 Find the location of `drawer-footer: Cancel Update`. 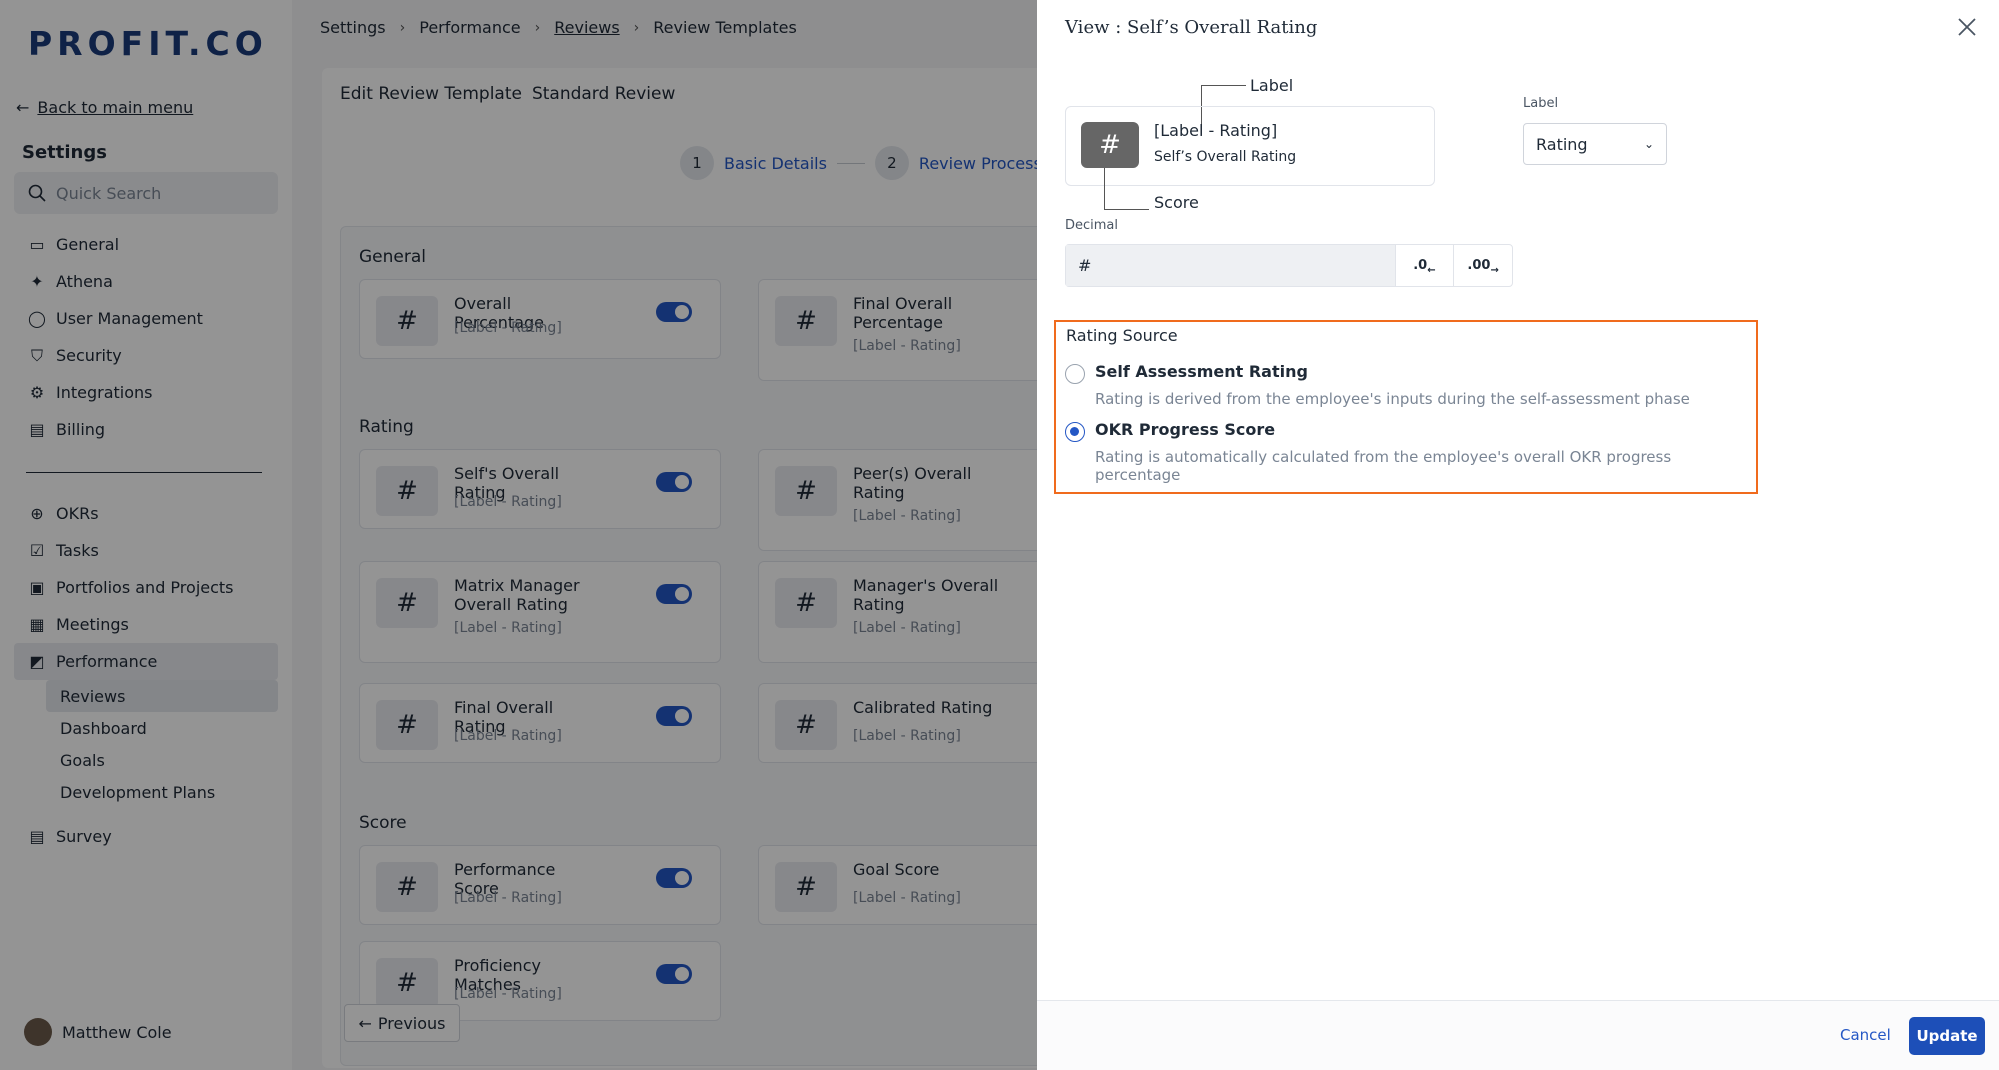

drawer-footer: Cancel Update is located at coordinates (1518, 1035).